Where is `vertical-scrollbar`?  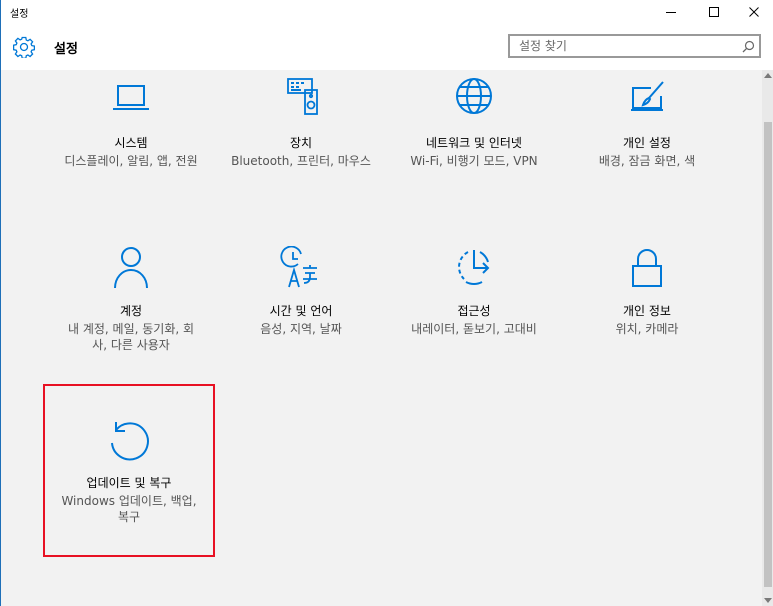
vertical-scrollbar is located at coordinates (767, 338).